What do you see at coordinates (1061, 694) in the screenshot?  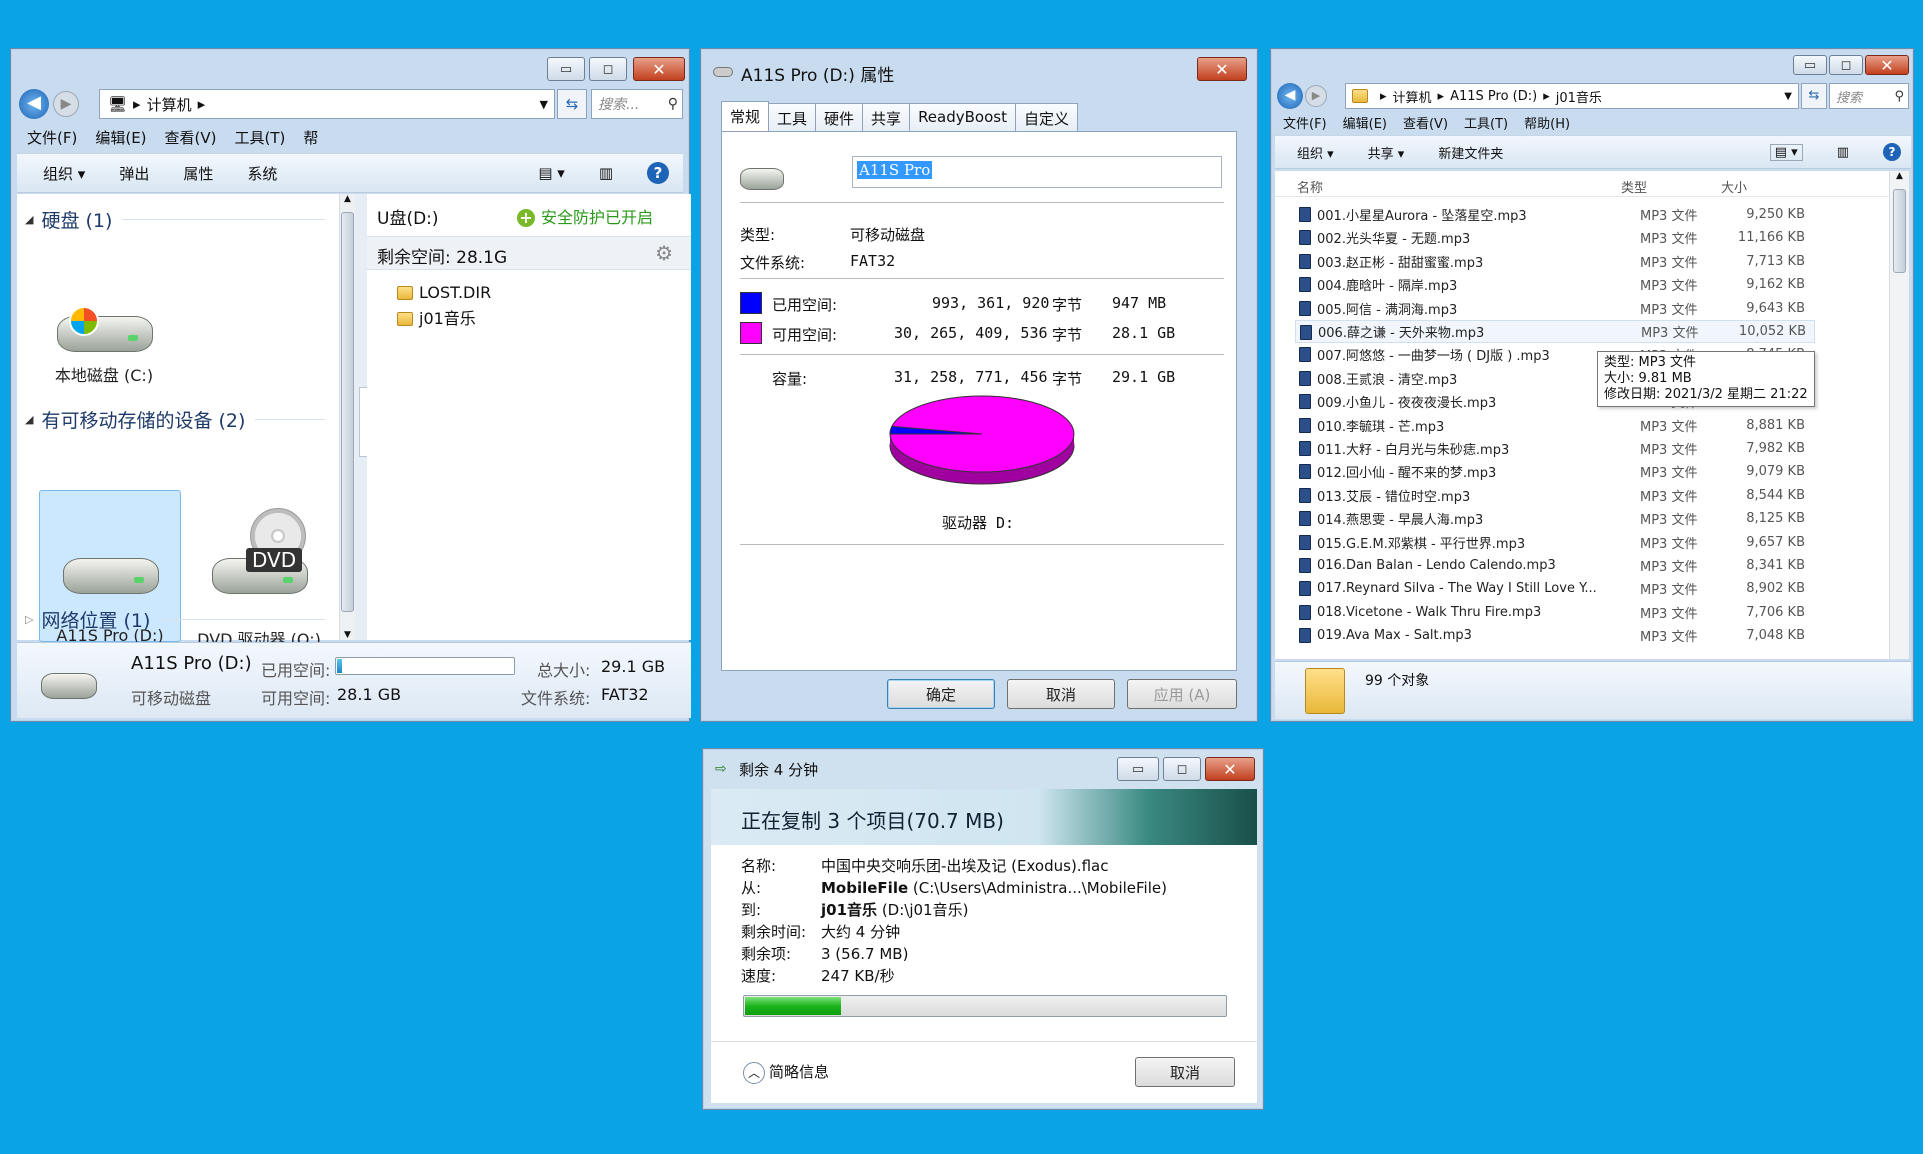 I see `cancel-button: 取消` at bounding box center [1061, 694].